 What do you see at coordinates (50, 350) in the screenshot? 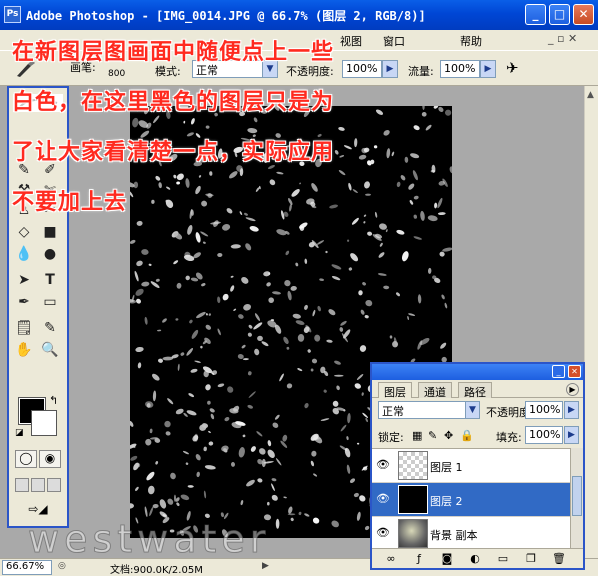
I see `zoom-tool-icon: 🔍` at bounding box center [50, 350].